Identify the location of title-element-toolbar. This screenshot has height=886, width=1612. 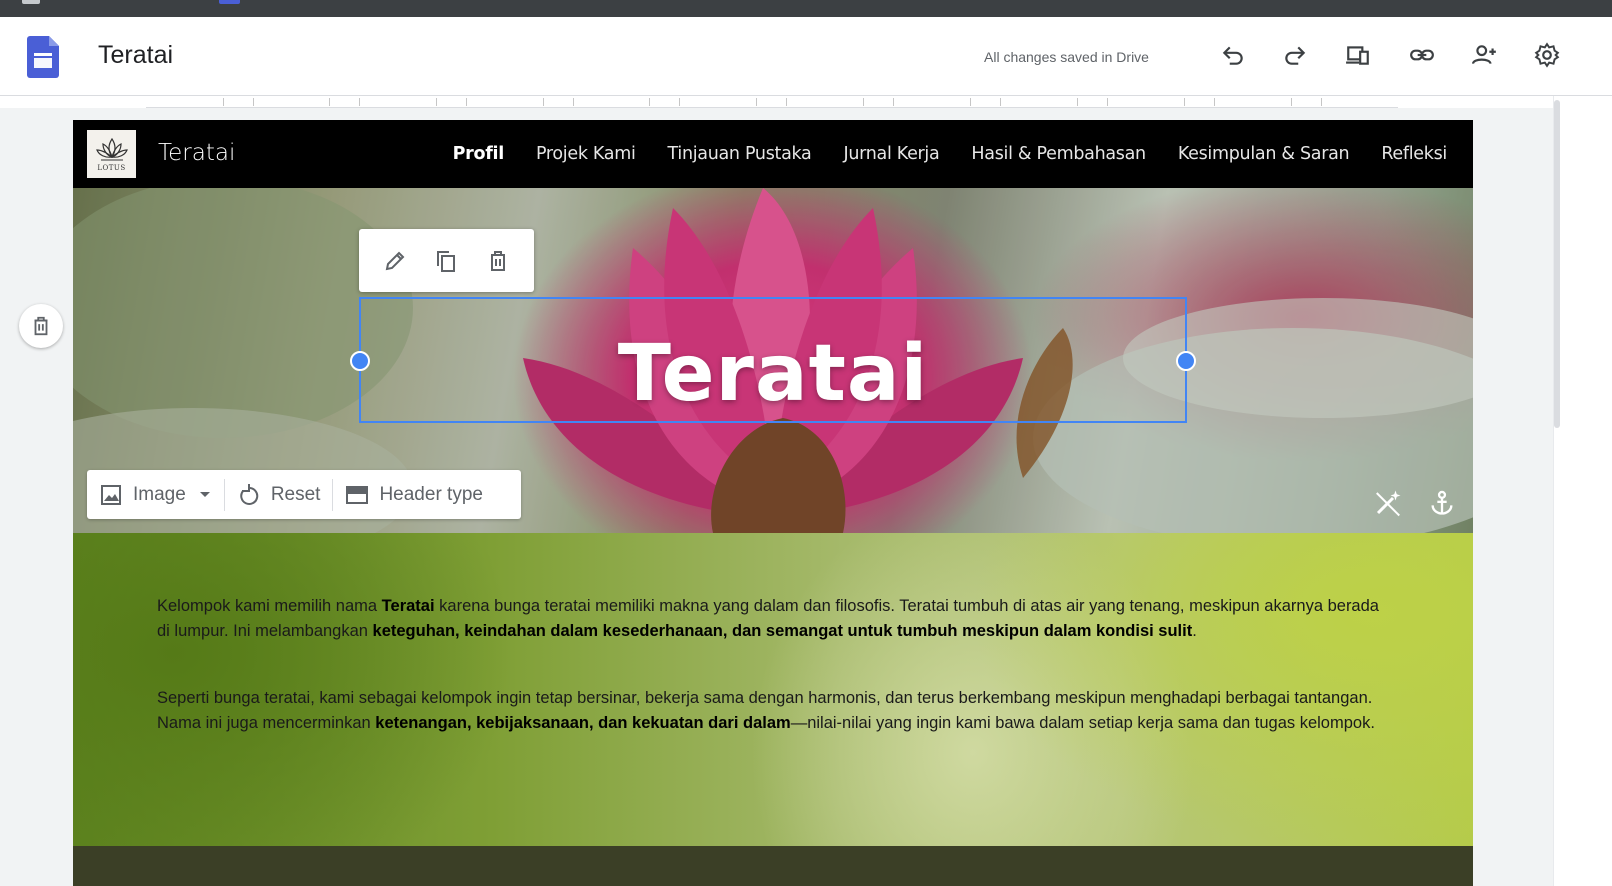
(446, 260).